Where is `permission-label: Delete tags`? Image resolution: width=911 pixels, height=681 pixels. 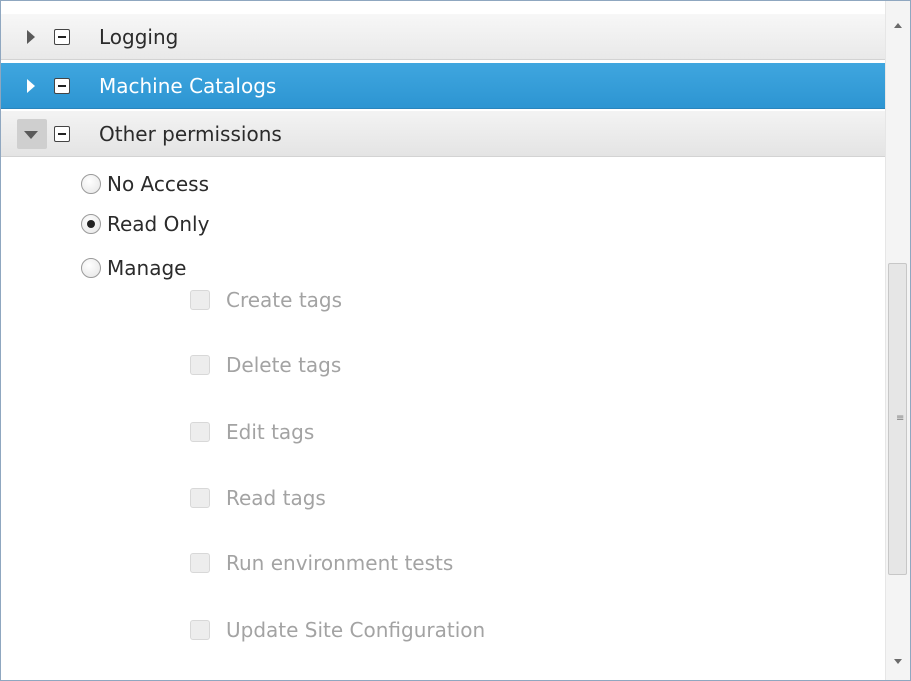
permission-label: Delete tags is located at coordinates (284, 365).